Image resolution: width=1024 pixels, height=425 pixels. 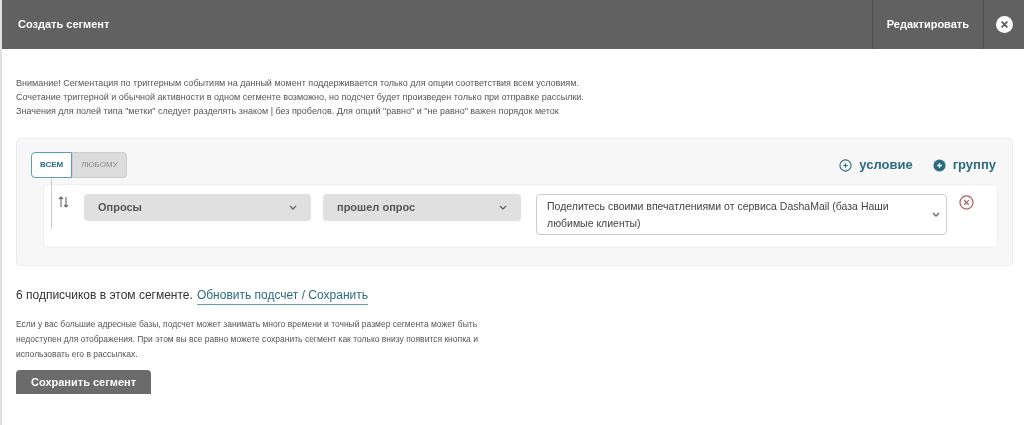 What do you see at coordinates (247, 339) in the screenshot?
I see `hint-text: Если у вас большие адресные базы, подсчет может занимать много времени и точный размер сегмента может быть недоступен для отображения. При этом вы все равно можете сохранить сегмент как только внизу появится кнопка и использовать его в рассылках.` at bounding box center [247, 339].